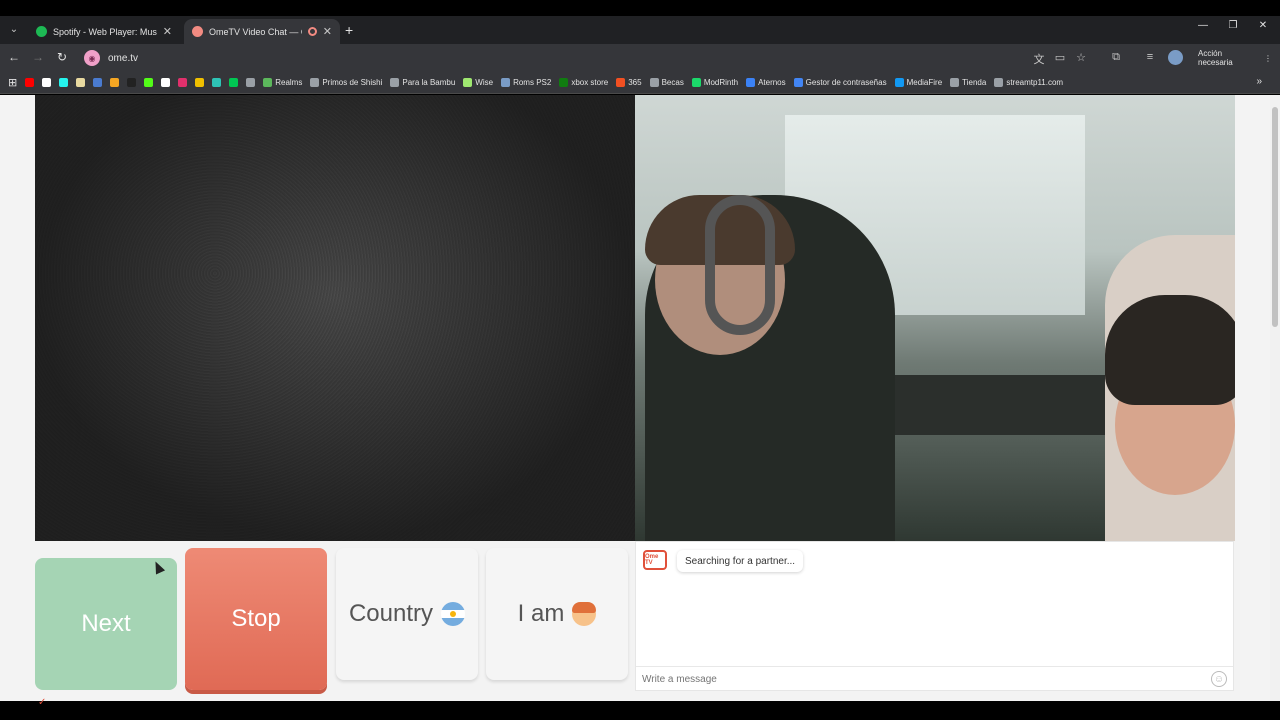 Image resolution: width=1280 pixels, height=720 pixels. What do you see at coordinates (1275, 217) in the screenshot?
I see `scrollbar-thumb` at bounding box center [1275, 217].